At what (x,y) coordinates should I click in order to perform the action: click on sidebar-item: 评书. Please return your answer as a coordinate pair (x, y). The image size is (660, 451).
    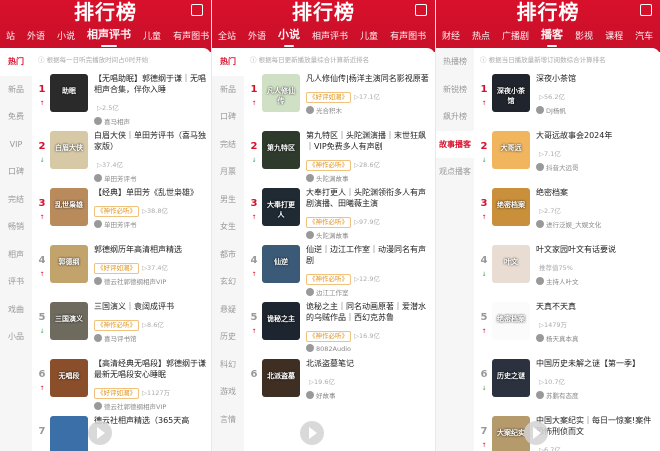
    Looking at the image, I should click on (16, 282).